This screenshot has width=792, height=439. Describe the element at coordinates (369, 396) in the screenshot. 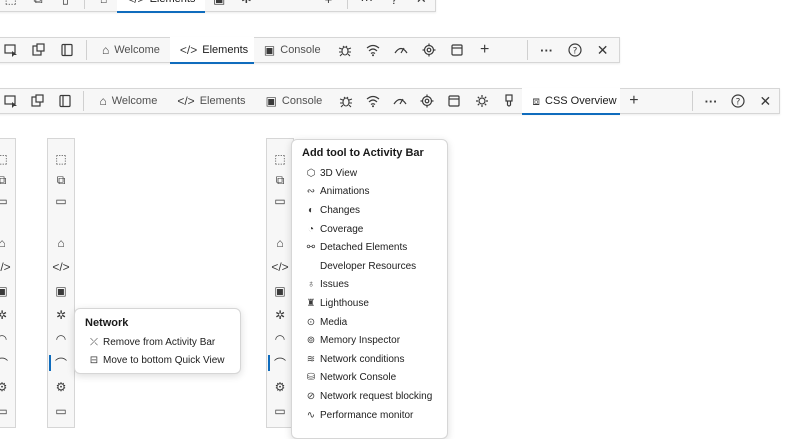

I see `menu-item-network-request-blocking: ⊘ Network request blocking` at that location.